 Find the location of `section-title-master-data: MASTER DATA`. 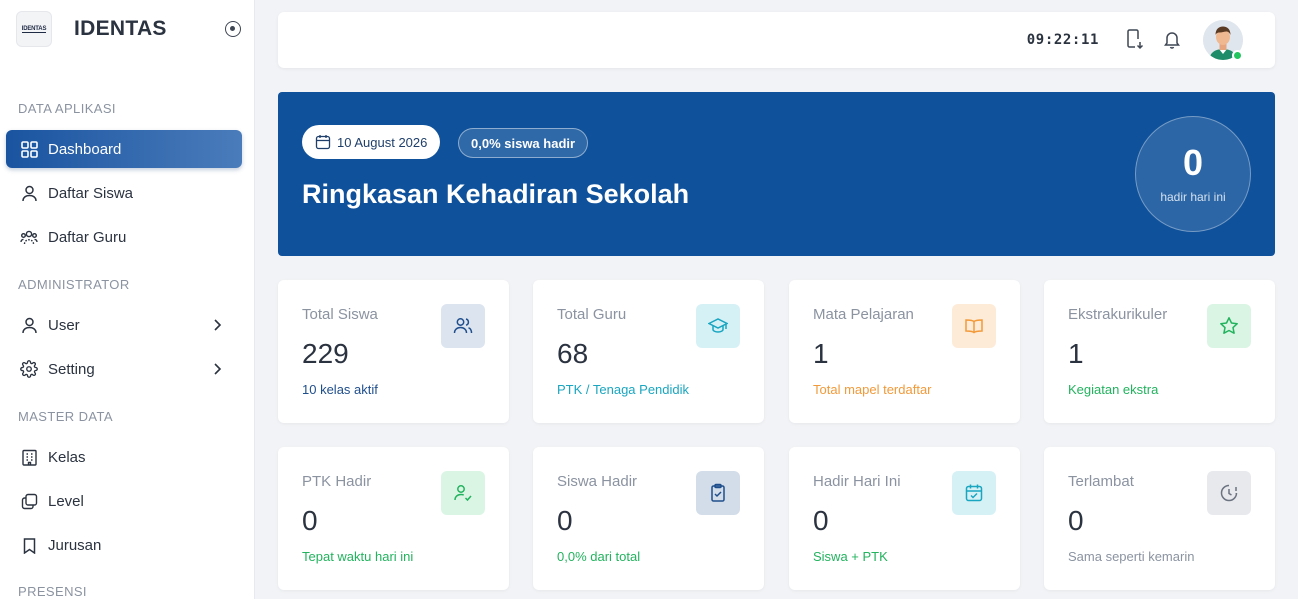

section-title-master-data: MASTER DATA is located at coordinates (65, 416).